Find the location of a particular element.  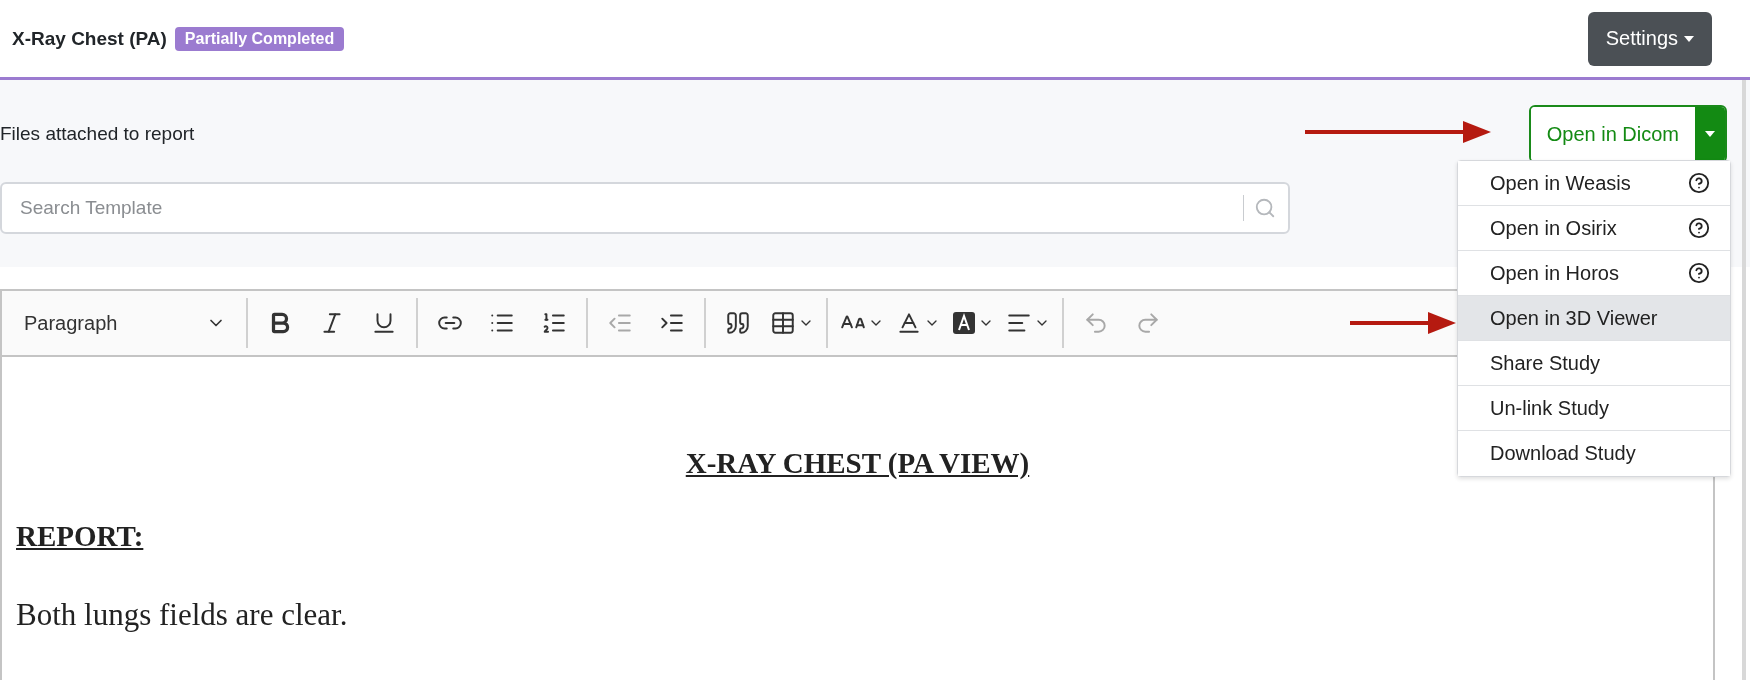

open-dicom-button: Open in Dicom is located at coordinates (1612, 134).